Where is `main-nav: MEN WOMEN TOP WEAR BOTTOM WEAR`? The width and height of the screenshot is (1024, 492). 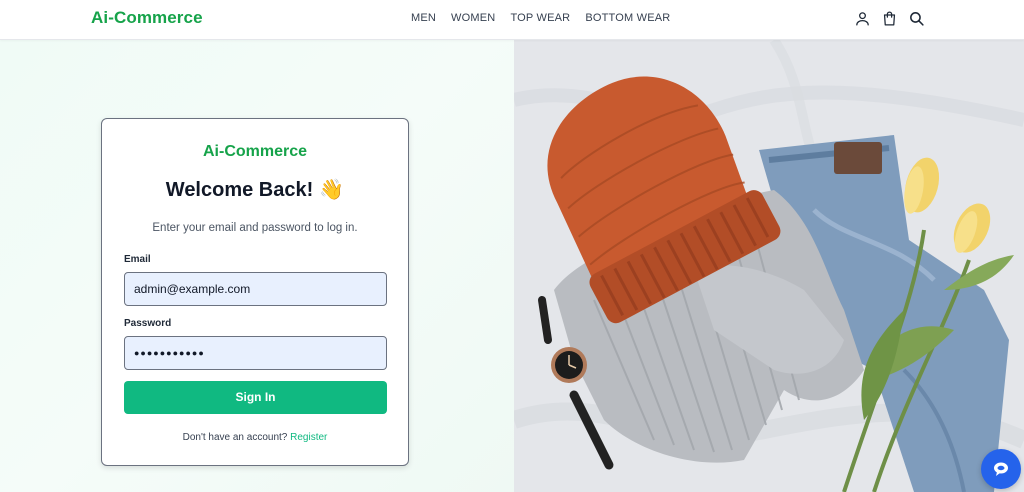 main-nav: MEN WOMEN TOP WEAR BOTTOM WEAR is located at coordinates (540, 18).